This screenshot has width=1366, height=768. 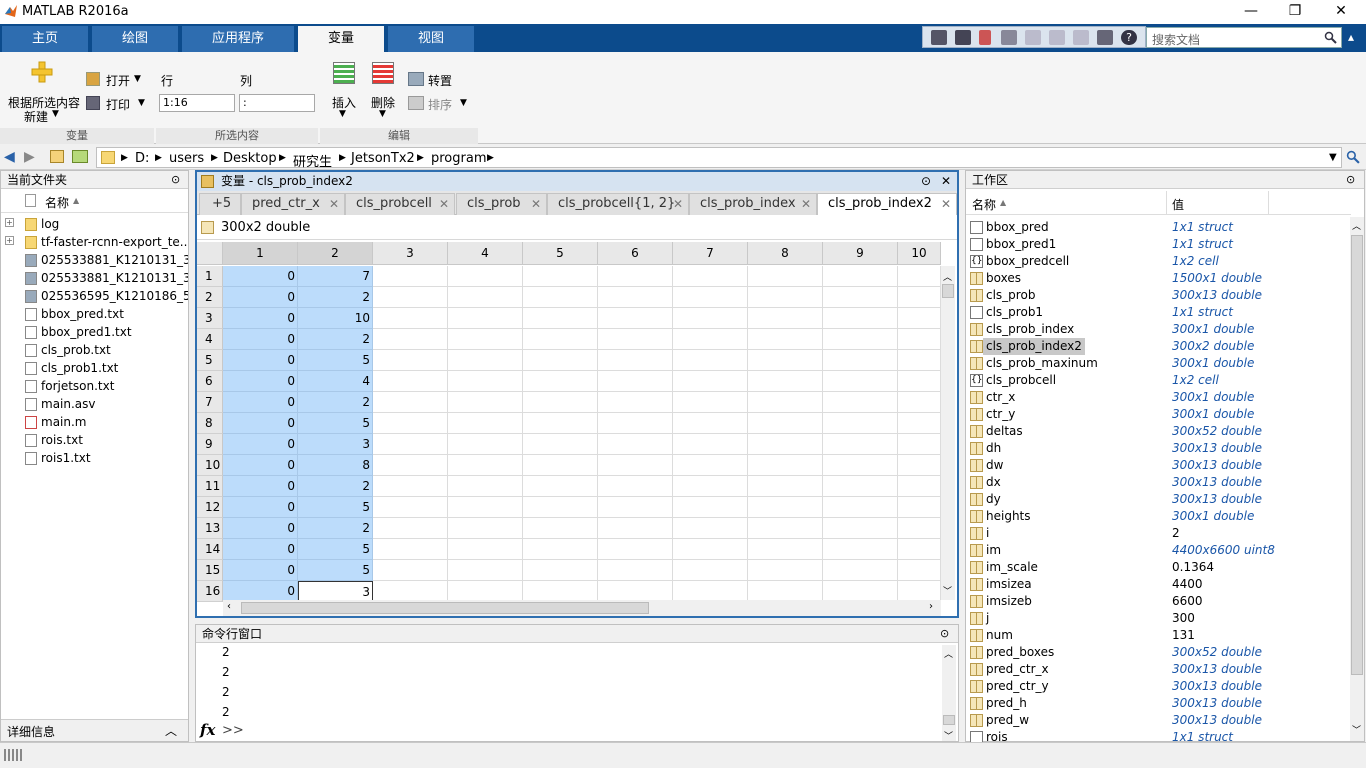 What do you see at coordinates (1341, 12) in the screenshot?
I see `close-button: ✕` at bounding box center [1341, 12].